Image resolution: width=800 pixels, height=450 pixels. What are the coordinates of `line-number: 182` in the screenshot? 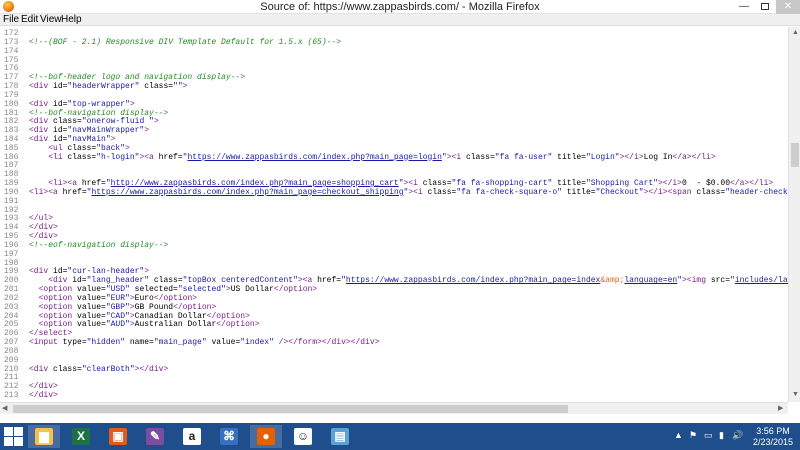 It's located at (11, 122).